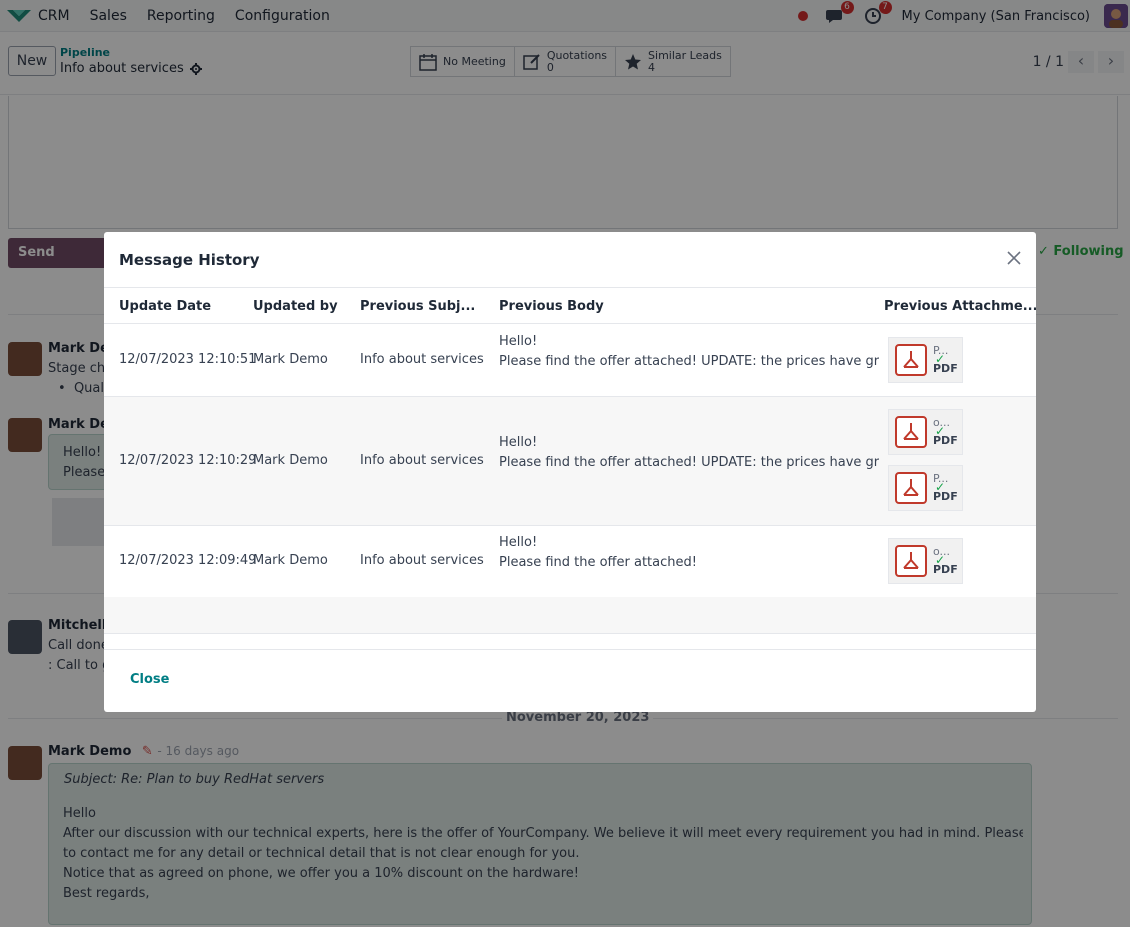 The image size is (1130, 927). What do you see at coordinates (188, 460) in the screenshot?
I see `row-date: 12/07/2023 12:10:29` at bounding box center [188, 460].